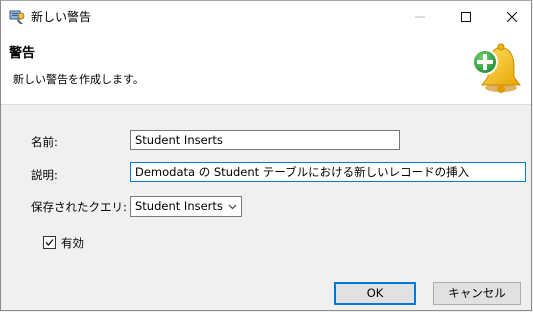 This screenshot has height=312, width=533. I want to click on alert-dialog-app-icon, so click(17, 17).